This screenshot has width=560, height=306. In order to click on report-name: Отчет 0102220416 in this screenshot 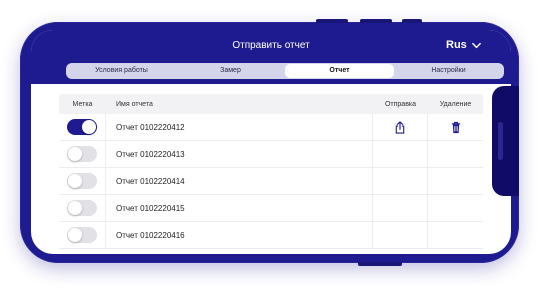, I will do `click(239, 235)`.